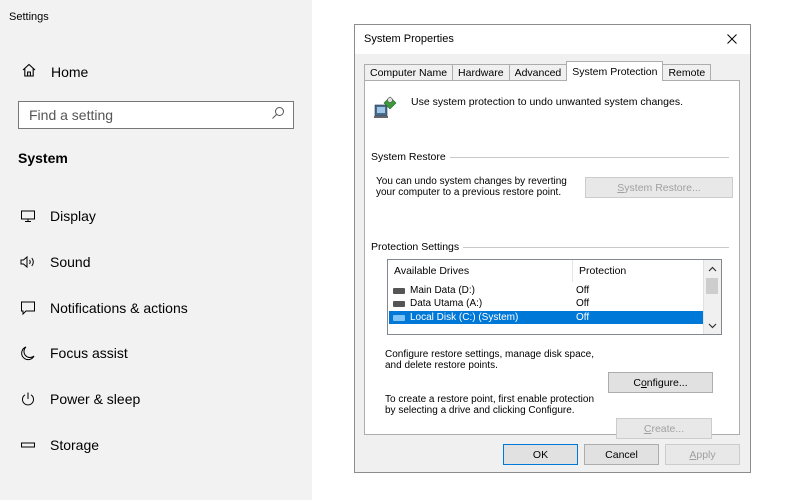 The height and width of the screenshot is (500, 800). What do you see at coordinates (409, 72) in the screenshot?
I see `tab-computer-name: Computer Name` at bounding box center [409, 72].